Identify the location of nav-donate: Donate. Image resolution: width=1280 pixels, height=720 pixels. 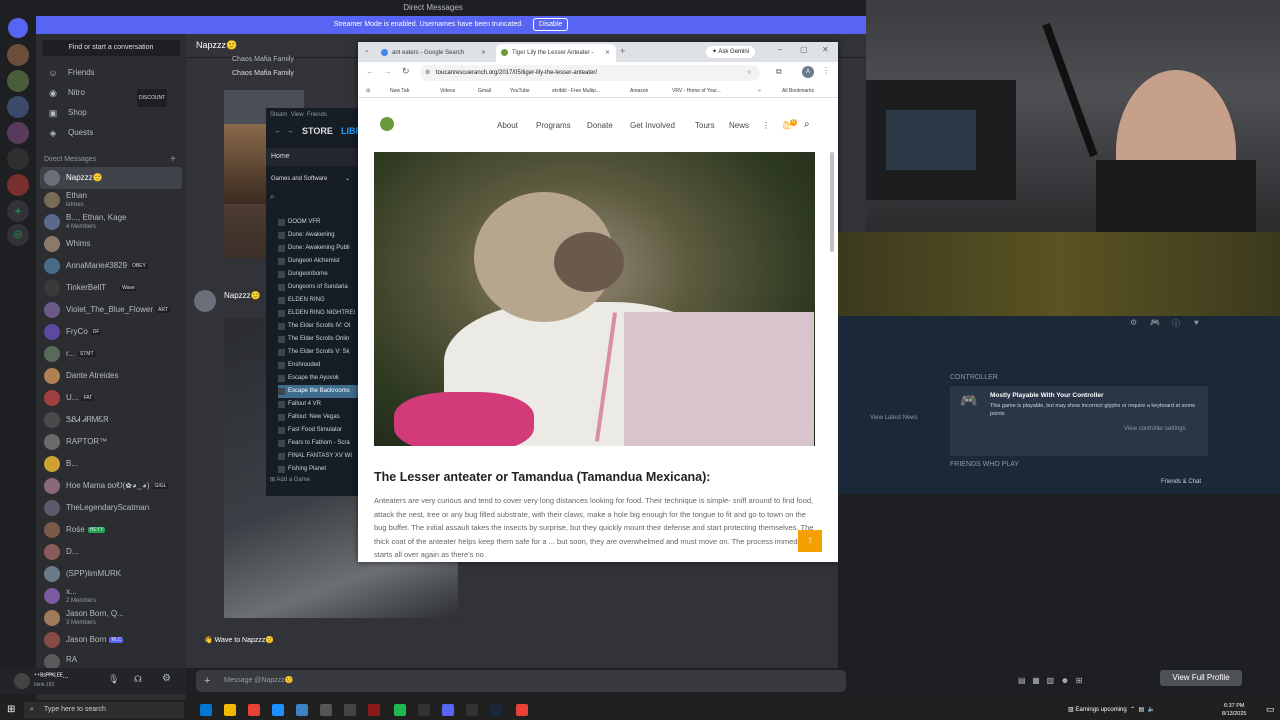
(600, 125).